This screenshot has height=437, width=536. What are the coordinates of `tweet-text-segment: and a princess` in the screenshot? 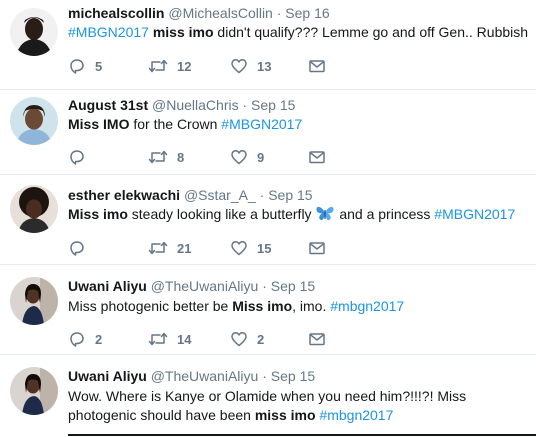 It's located at (385, 214).